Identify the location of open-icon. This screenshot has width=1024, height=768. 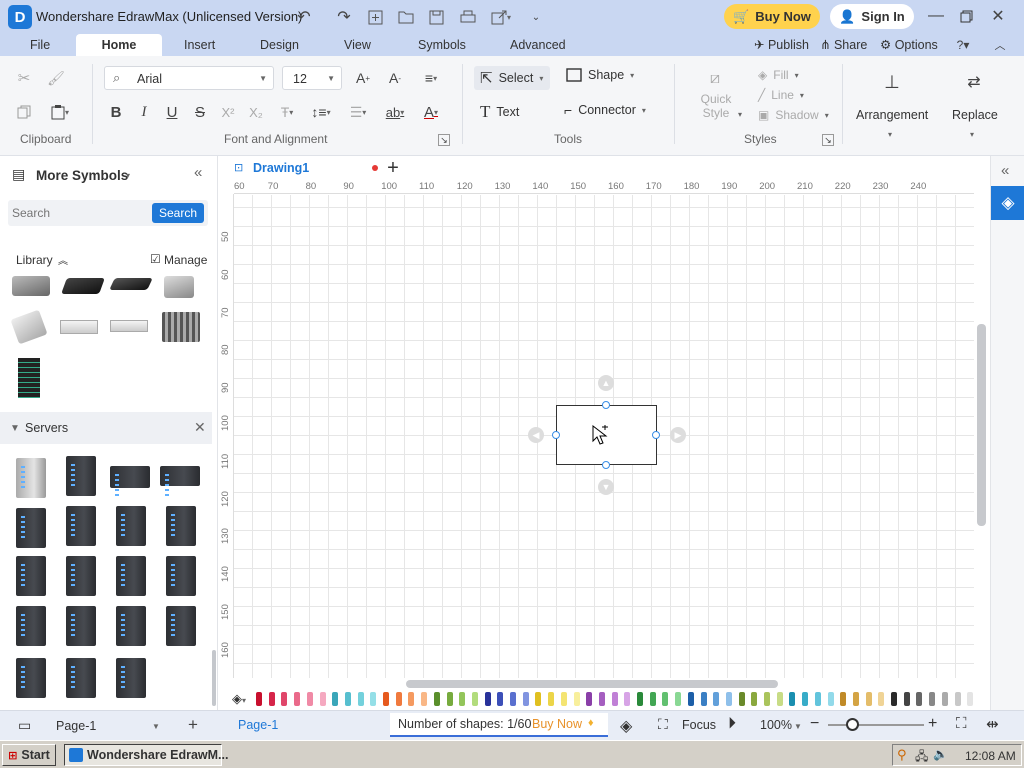
(406, 17).